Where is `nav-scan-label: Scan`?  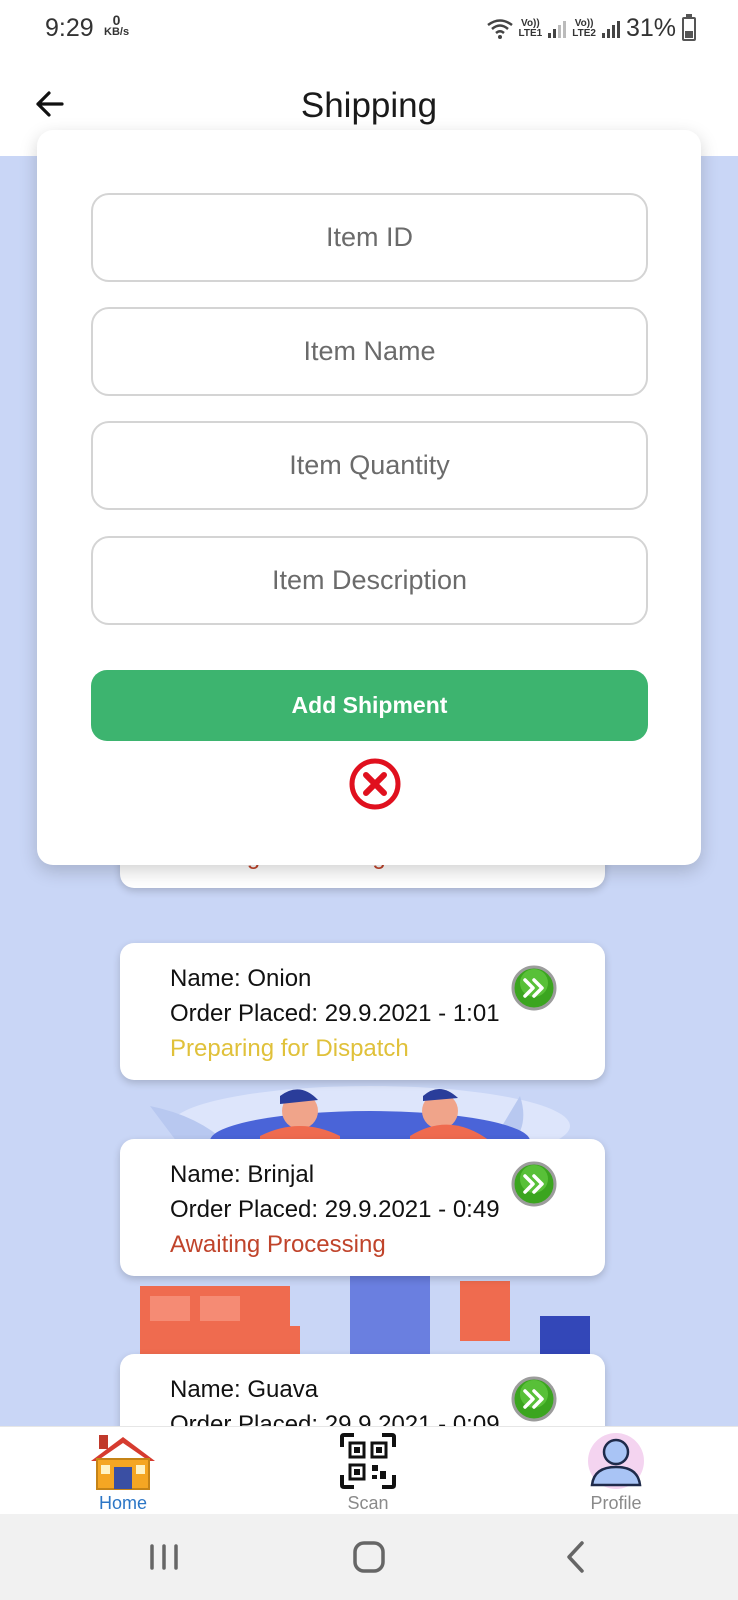 nav-scan-label: Scan is located at coordinates (368, 1503).